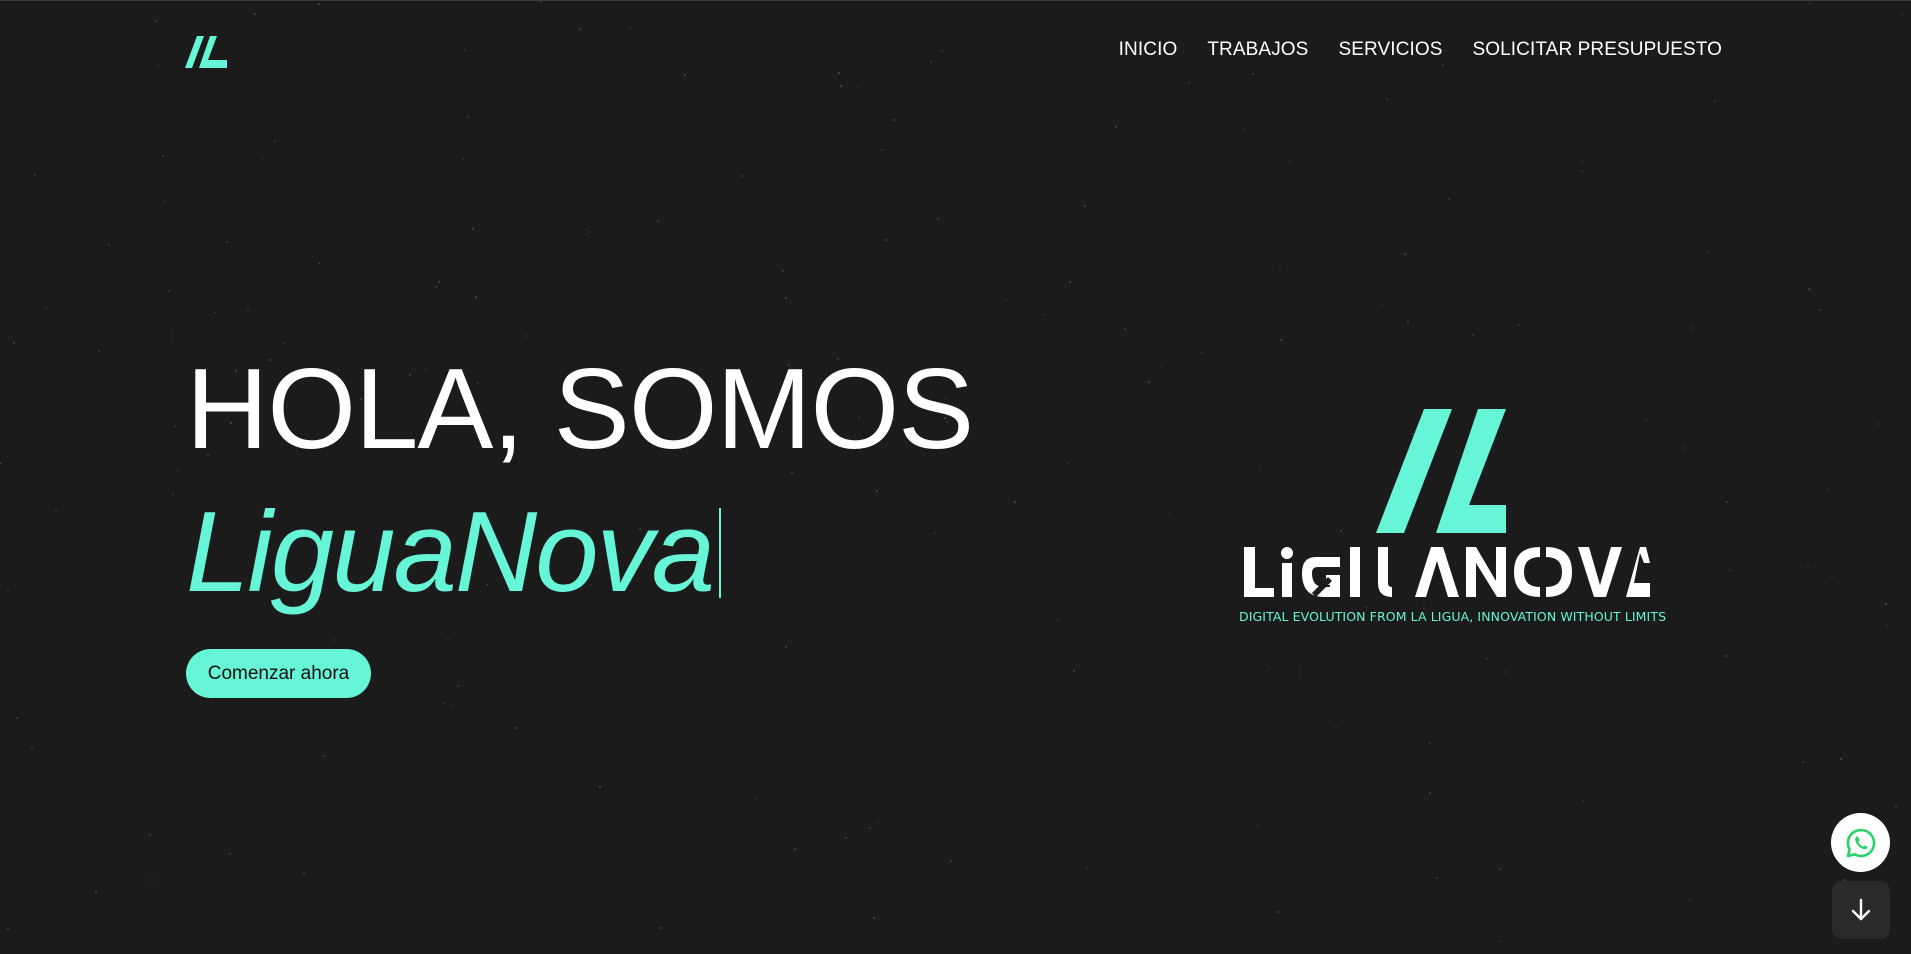 Image resolution: width=1911 pixels, height=954 pixels. What do you see at coordinates (278, 673) in the screenshot?
I see `comenzar-ahora-button: Comenzar ahora` at bounding box center [278, 673].